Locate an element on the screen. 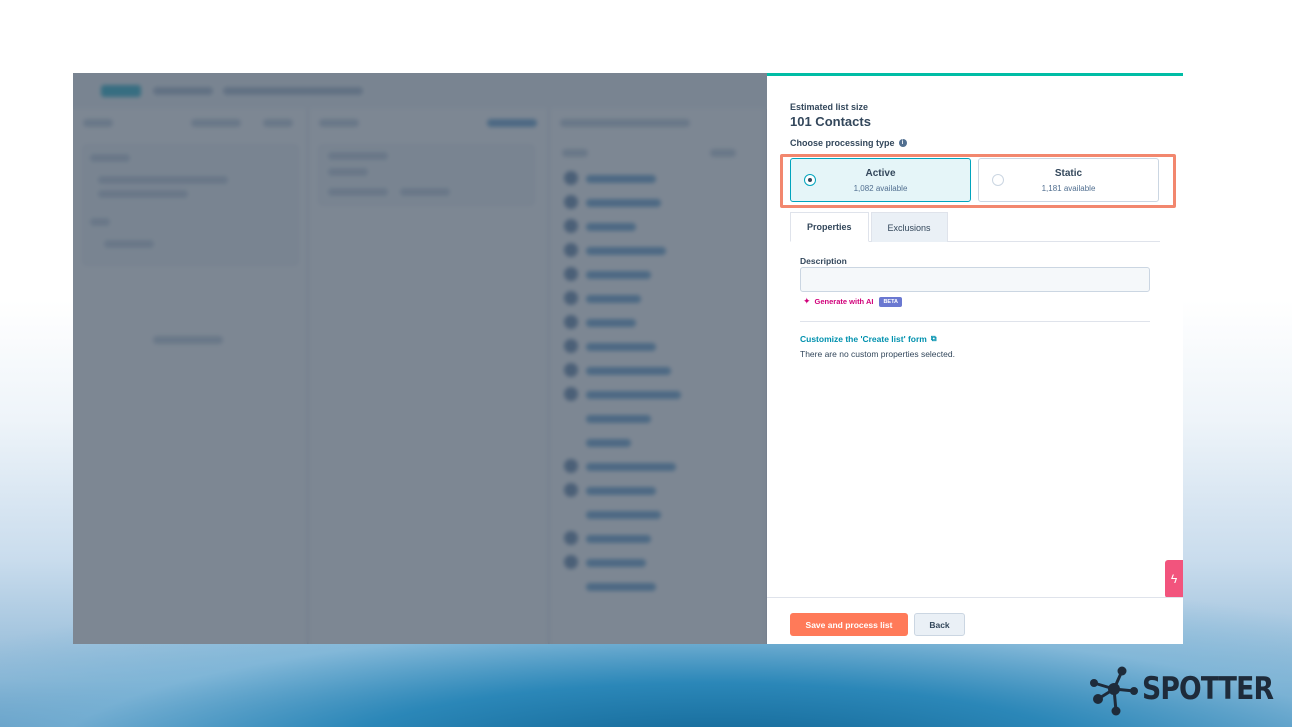 This screenshot has height=727, width=1292. estimated-size-value: 101 Contacts is located at coordinates (830, 121).